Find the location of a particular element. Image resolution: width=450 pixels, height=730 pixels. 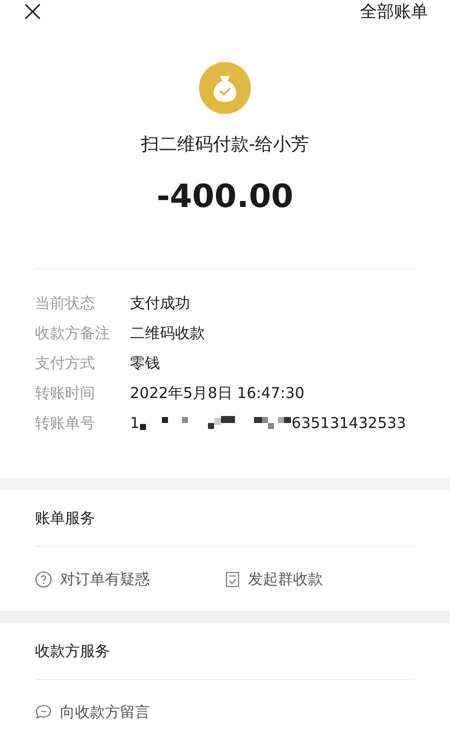

detail-label: 支付方式 is located at coordinates (65, 363).